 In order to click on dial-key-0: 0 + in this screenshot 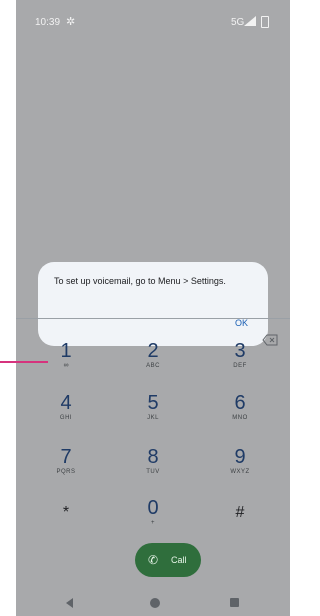, I will do `click(153, 518)`.